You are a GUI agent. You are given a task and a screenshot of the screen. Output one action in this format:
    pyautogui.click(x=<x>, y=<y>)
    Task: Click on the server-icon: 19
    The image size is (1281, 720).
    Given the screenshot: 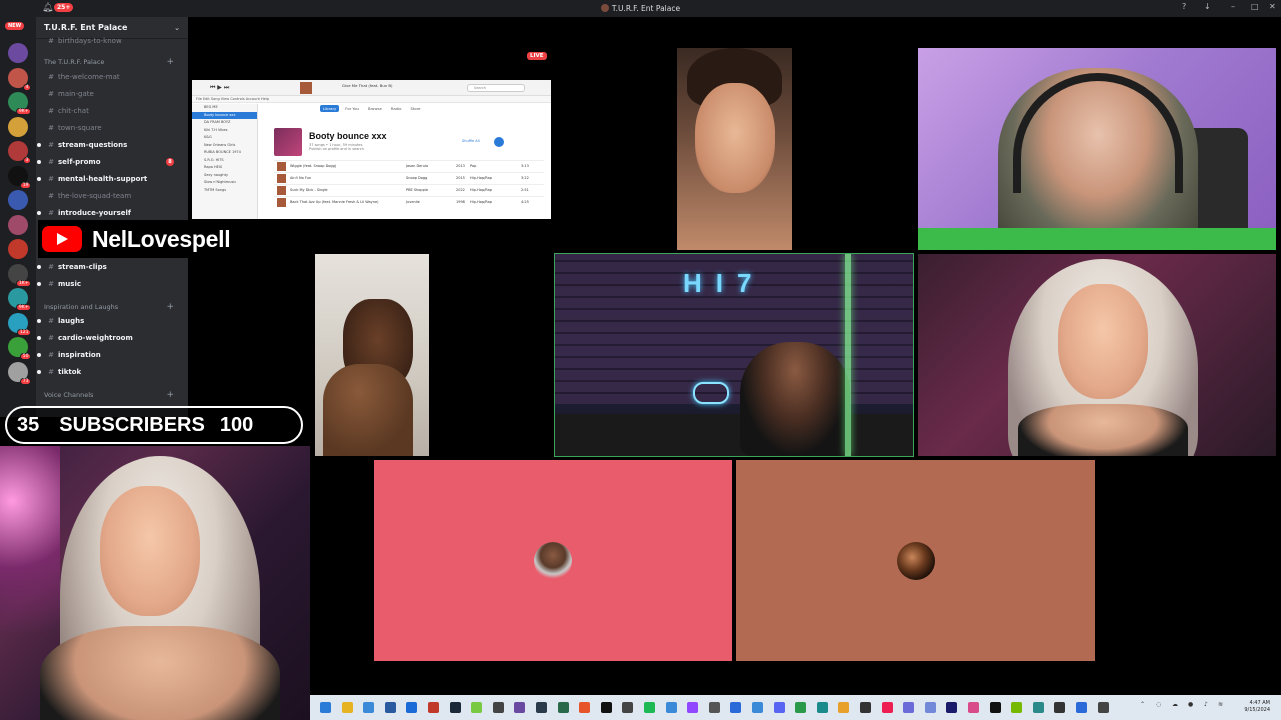 What is the action you would take?
    pyautogui.click(x=19, y=177)
    